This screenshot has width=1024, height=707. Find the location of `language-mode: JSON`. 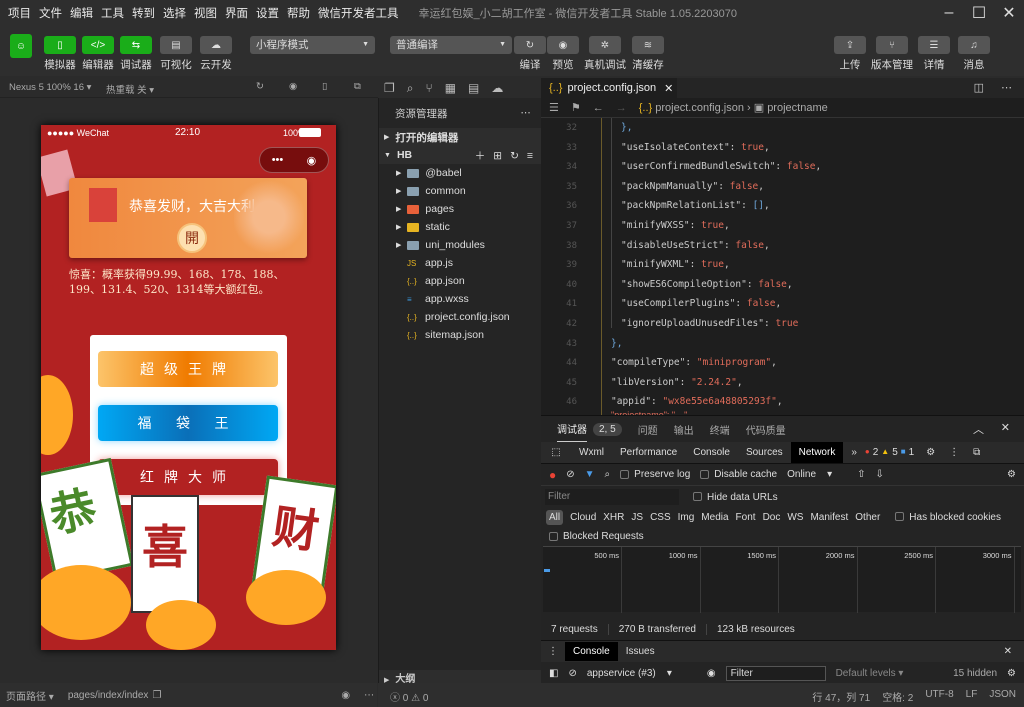

language-mode: JSON is located at coordinates (1002, 696).